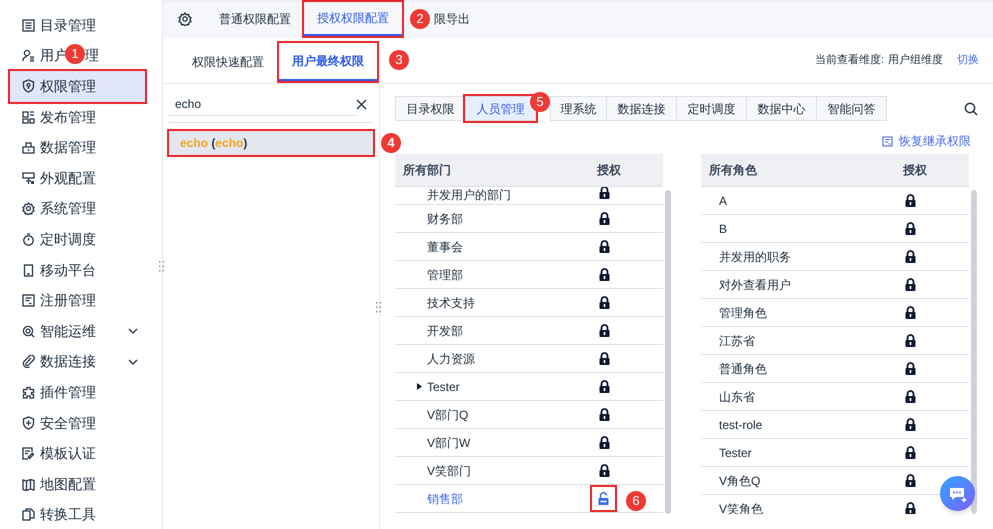 The image size is (993, 529). Describe the element at coordinates (445, 331) in the screenshot. I see `name-cell: 开发部` at that location.